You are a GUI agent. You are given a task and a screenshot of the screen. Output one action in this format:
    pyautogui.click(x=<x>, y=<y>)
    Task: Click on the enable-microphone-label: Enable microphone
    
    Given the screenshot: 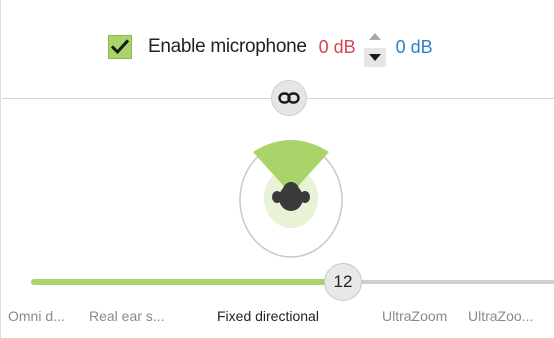 What is the action you would take?
    pyautogui.click(x=227, y=47)
    